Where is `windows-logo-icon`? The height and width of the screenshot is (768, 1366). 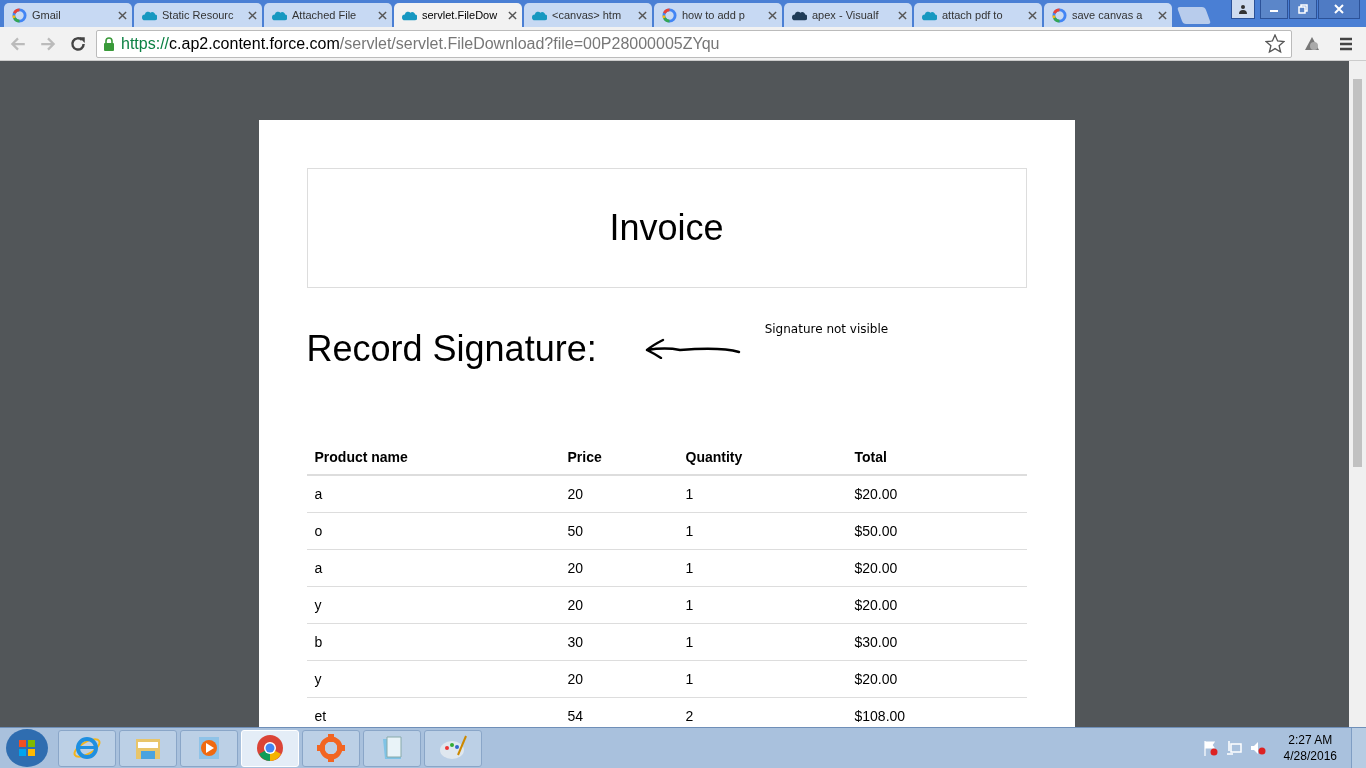
windows-logo-icon is located at coordinates (27, 748).